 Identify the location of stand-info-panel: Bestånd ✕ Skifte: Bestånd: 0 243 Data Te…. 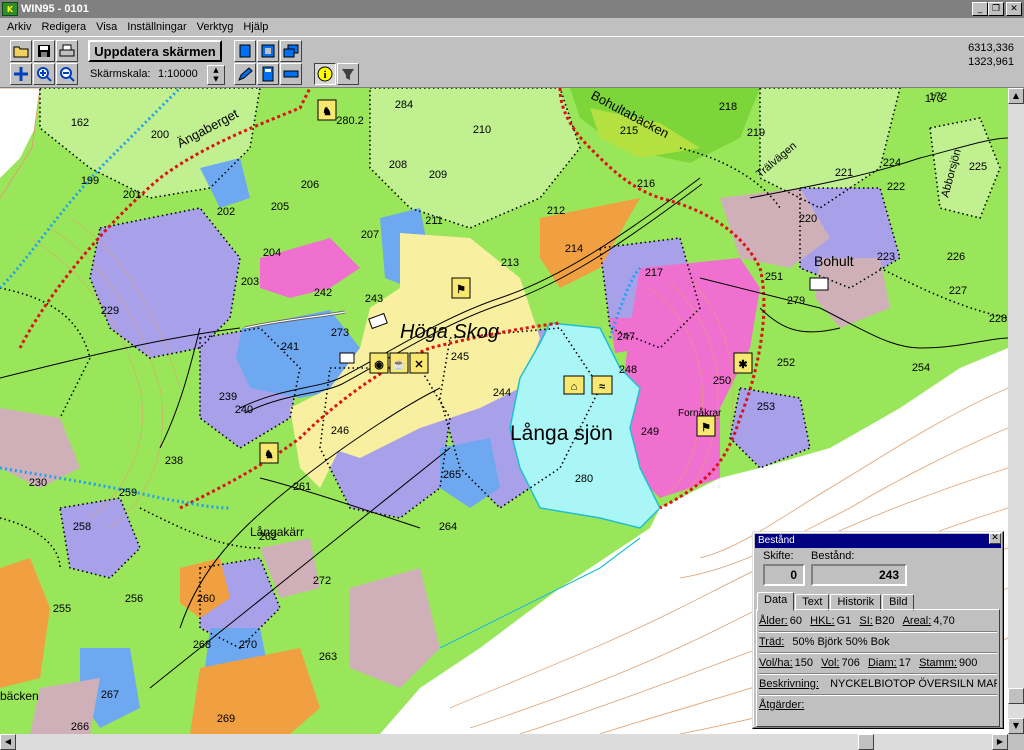
(878, 630).